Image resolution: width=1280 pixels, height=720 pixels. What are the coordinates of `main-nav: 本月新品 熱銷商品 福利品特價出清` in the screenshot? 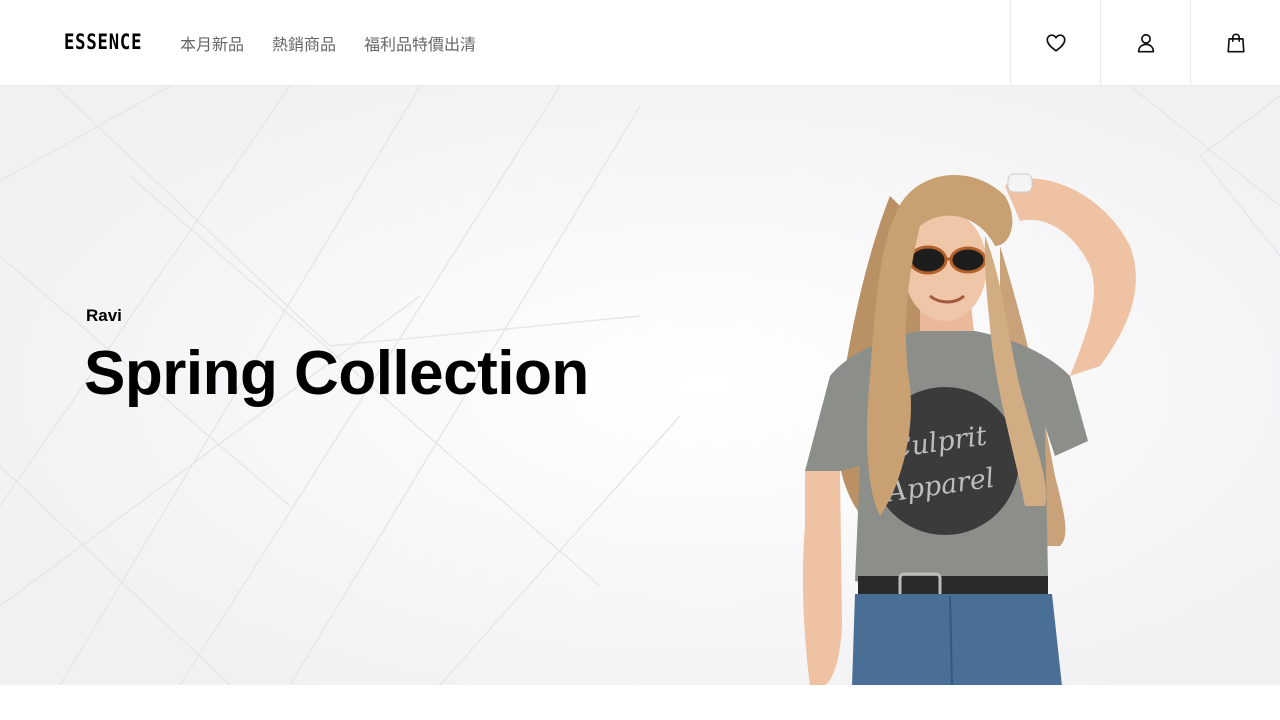 It's located at (328, 43).